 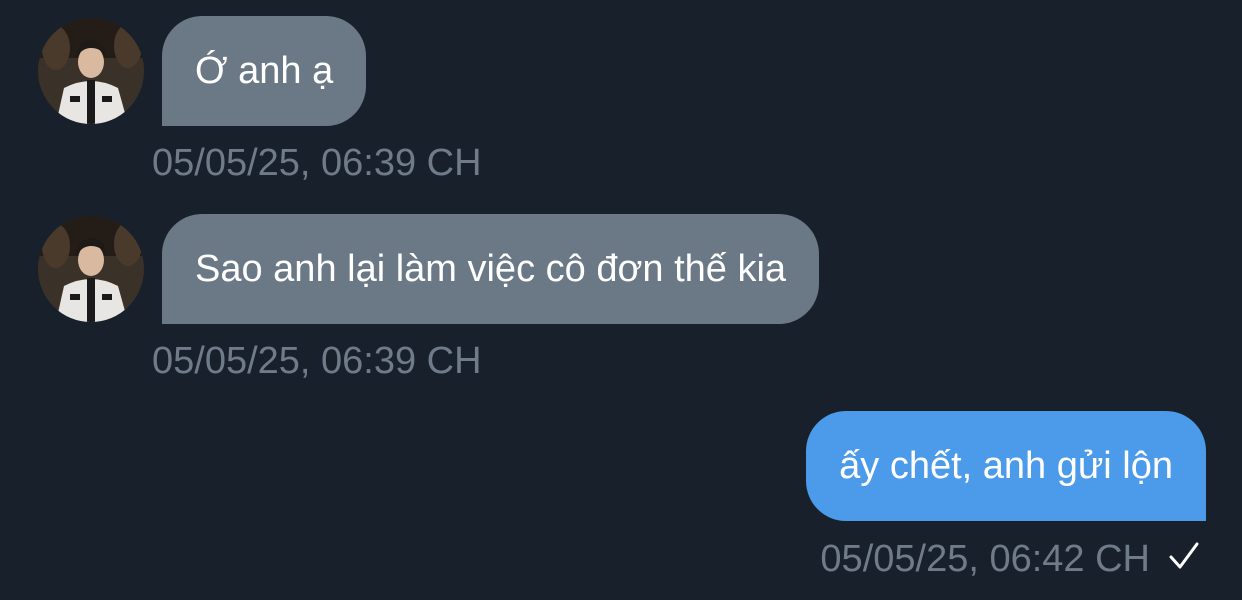 I want to click on message-text: ấy chết, anh gửi lộn, so click(x=1006, y=466).